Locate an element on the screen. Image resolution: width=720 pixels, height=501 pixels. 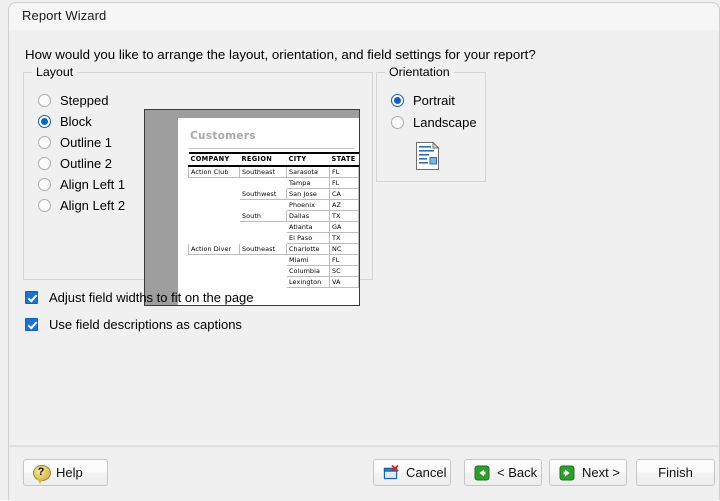
checkbox-label: Use field descriptions as captions is located at coordinates (145, 324).